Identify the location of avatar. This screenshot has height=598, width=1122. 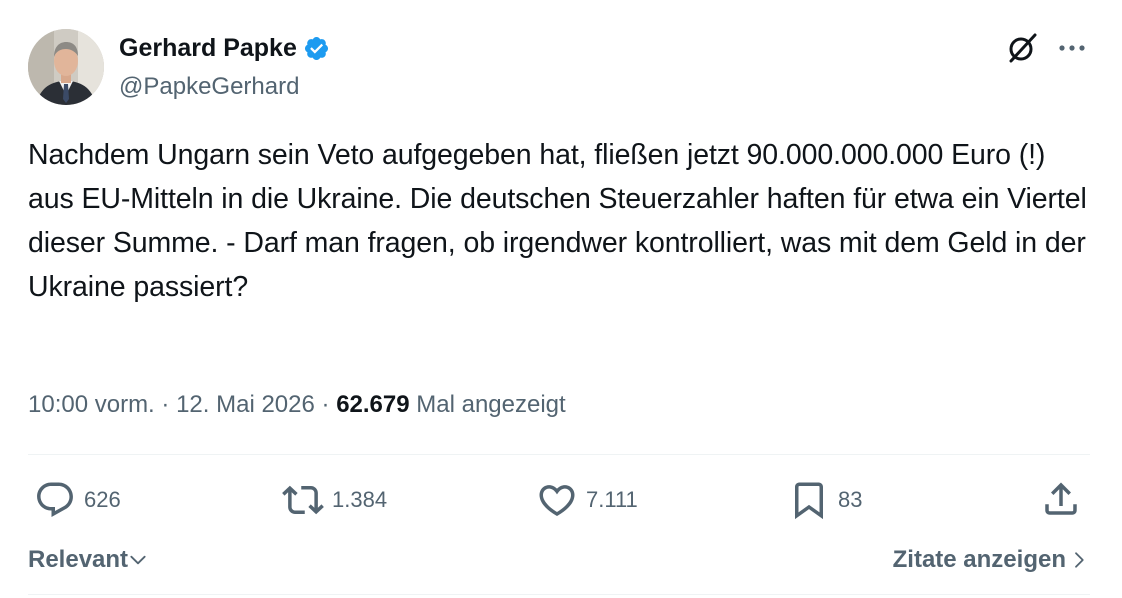
(66, 67).